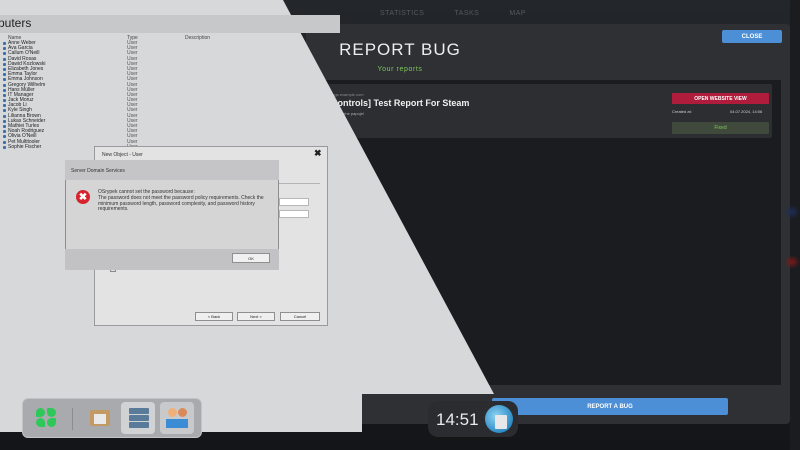 Image resolution: width=800 pixels, height=450 pixels. What do you see at coordinates (99, 418) in the screenshot?
I see `file-box-icon` at bounding box center [99, 418].